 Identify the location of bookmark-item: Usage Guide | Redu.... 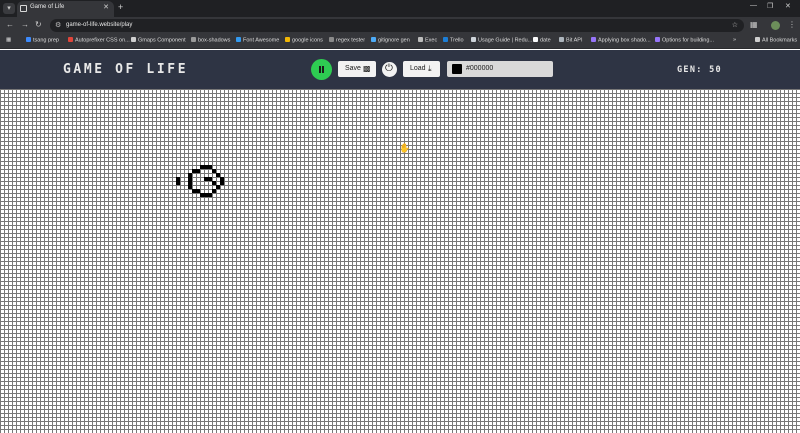
(501, 40).